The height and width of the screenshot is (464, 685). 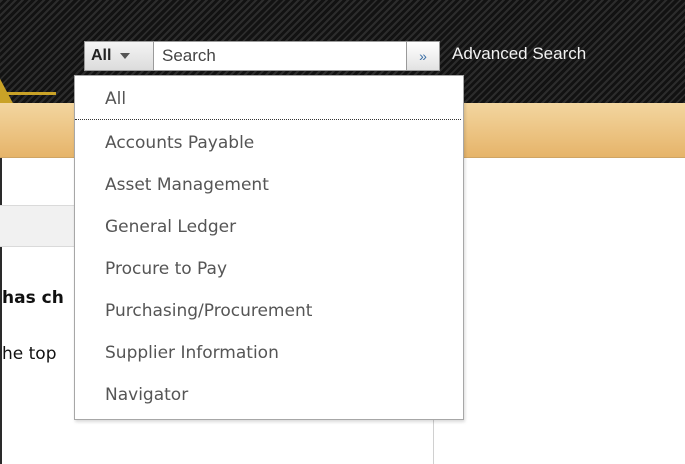 I want to click on double-chevron-right-icon: », so click(x=423, y=56).